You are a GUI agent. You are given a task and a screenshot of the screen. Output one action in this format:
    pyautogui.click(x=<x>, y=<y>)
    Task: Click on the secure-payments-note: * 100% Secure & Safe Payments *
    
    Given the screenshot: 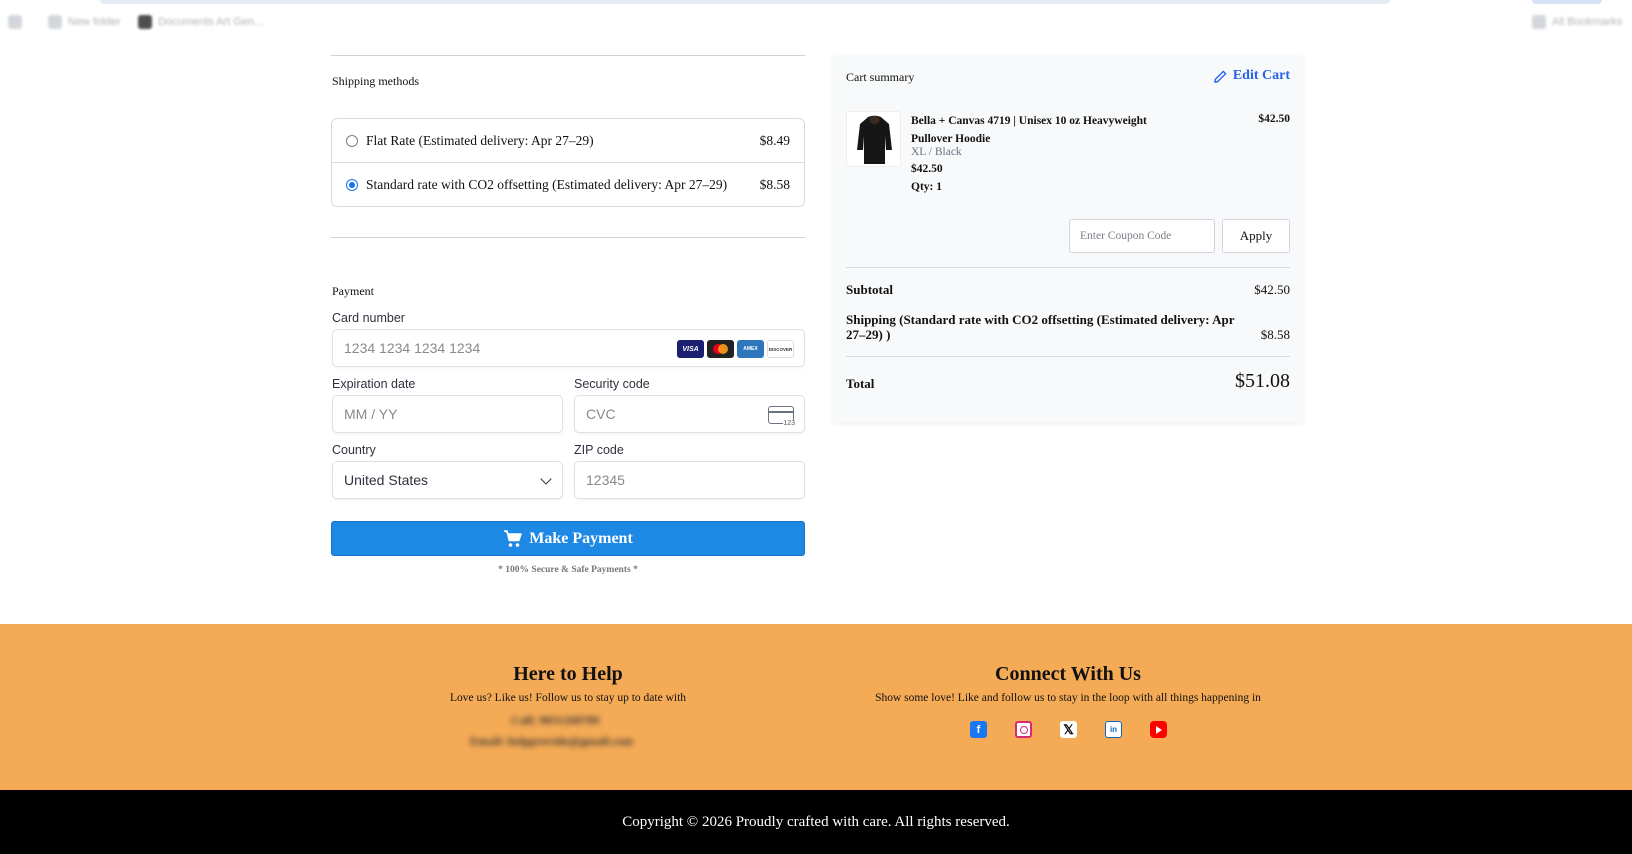 What is the action you would take?
    pyautogui.click(x=568, y=570)
    